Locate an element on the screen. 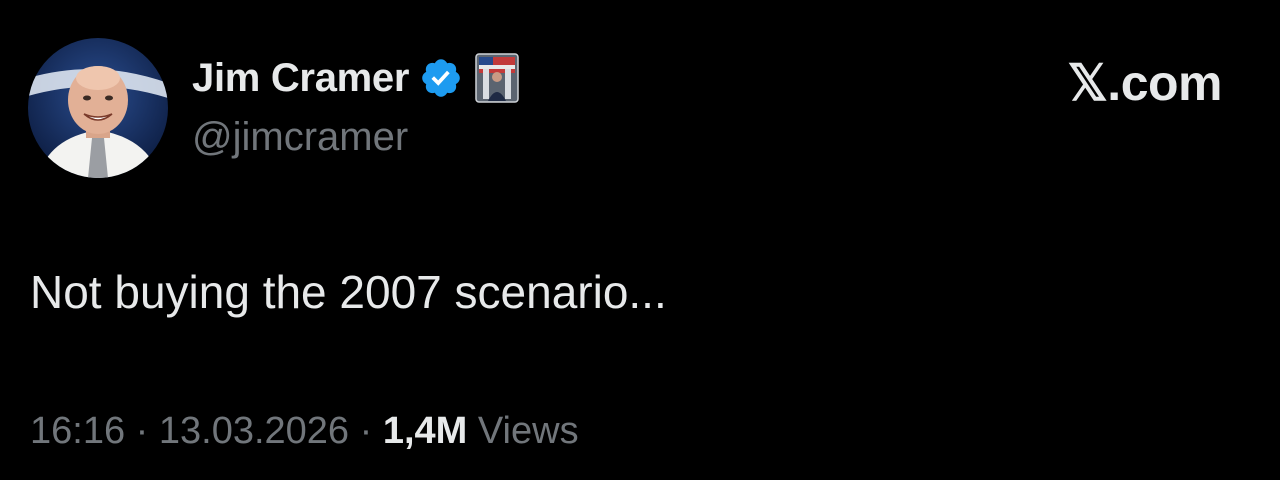 The image size is (1280, 480). brand-label: 𝕏.com is located at coordinates (1145, 83).